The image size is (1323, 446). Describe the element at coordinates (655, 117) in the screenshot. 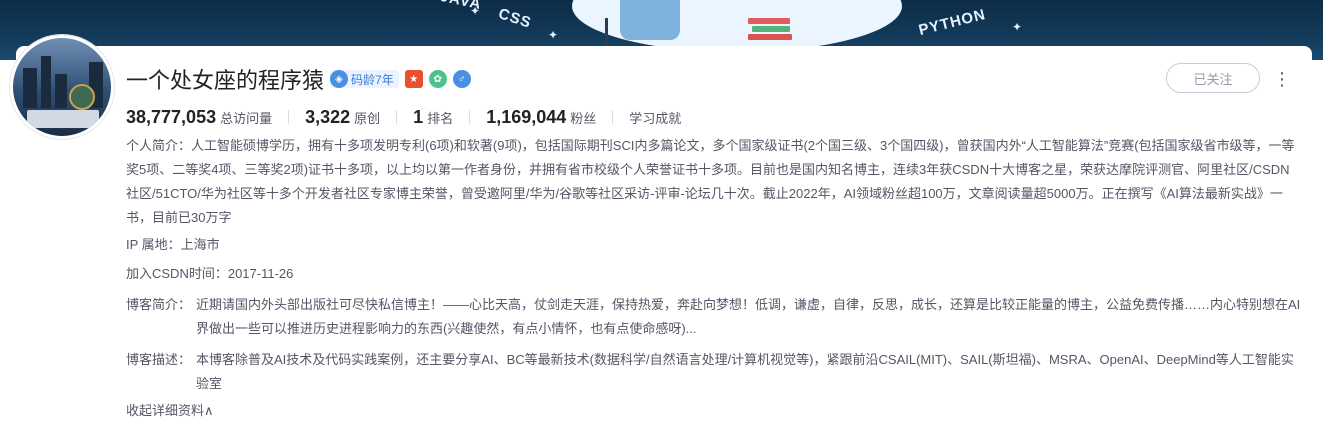

I see `achievements-link: 学习成就` at that location.